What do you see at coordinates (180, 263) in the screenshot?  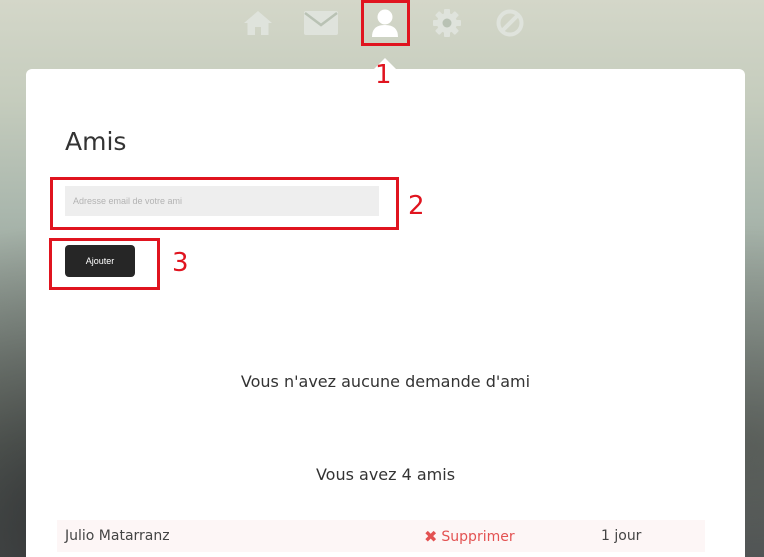 I see `annotation-label-3: 3` at bounding box center [180, 263].